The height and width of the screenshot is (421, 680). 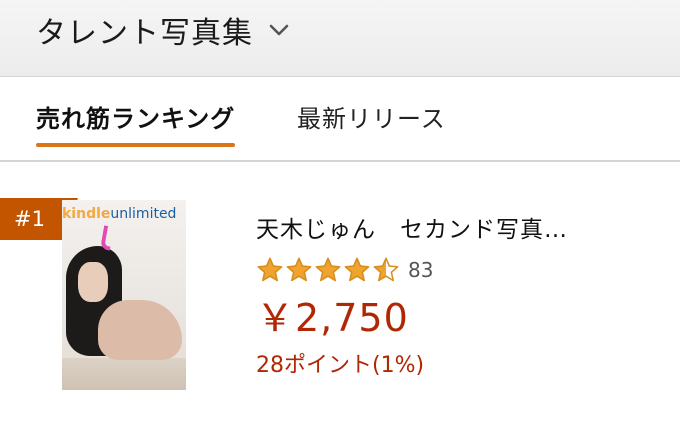 I want to click on kindle-unlimited-logo: kindleunlimited, so click(x=124, y=216).